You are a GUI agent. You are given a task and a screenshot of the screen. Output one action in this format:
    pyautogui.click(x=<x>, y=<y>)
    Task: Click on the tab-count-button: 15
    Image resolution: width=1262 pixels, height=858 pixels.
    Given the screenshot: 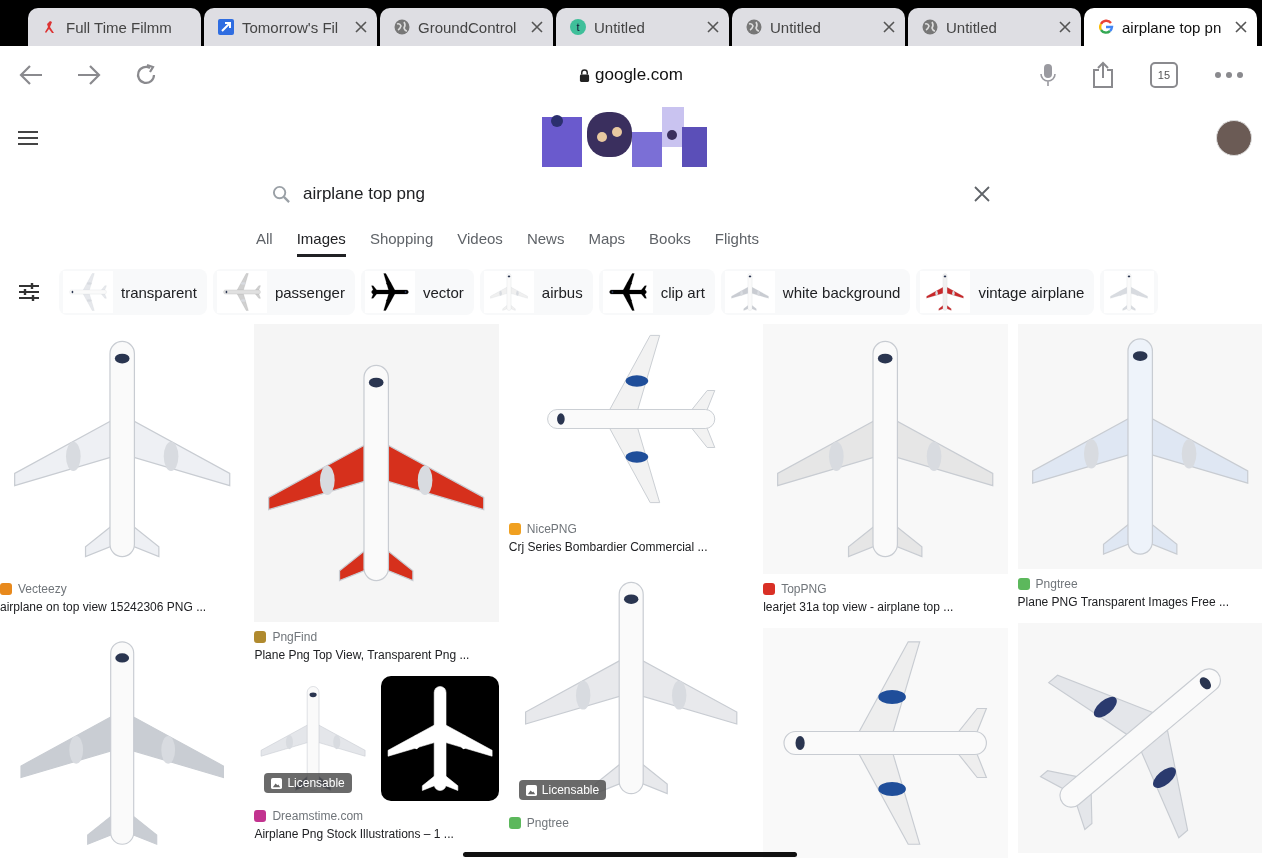 What is the action you would take?
    pyautogui.click(x=1164, y=75)
    